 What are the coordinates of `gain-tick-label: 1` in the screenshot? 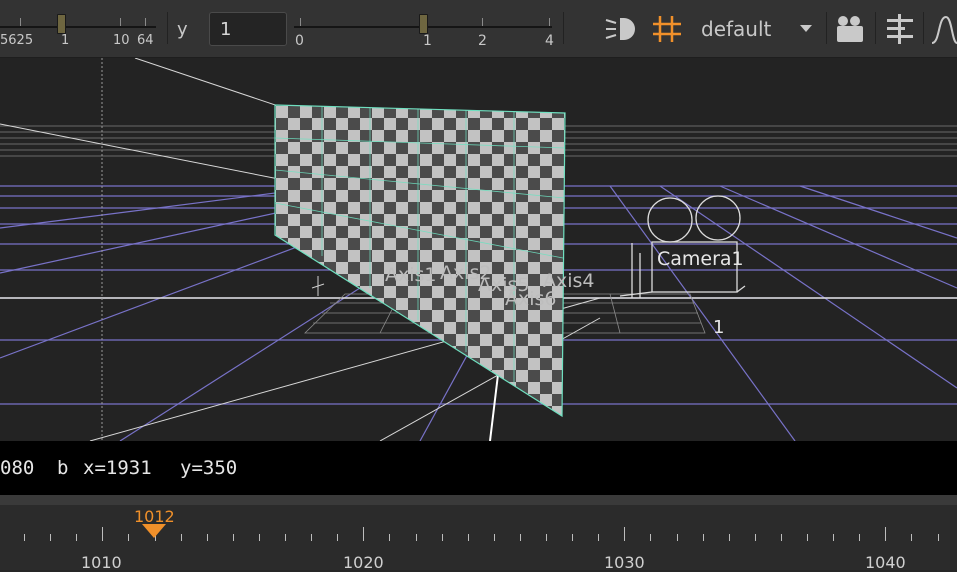 It's located at (65, 40).